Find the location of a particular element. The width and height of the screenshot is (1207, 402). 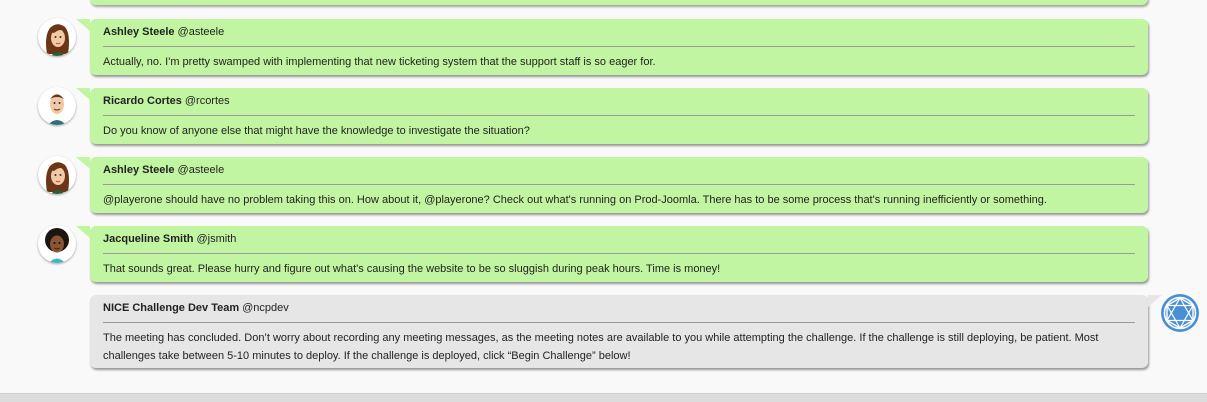

nice-logo-icon is located at coordinates (1180, 313).